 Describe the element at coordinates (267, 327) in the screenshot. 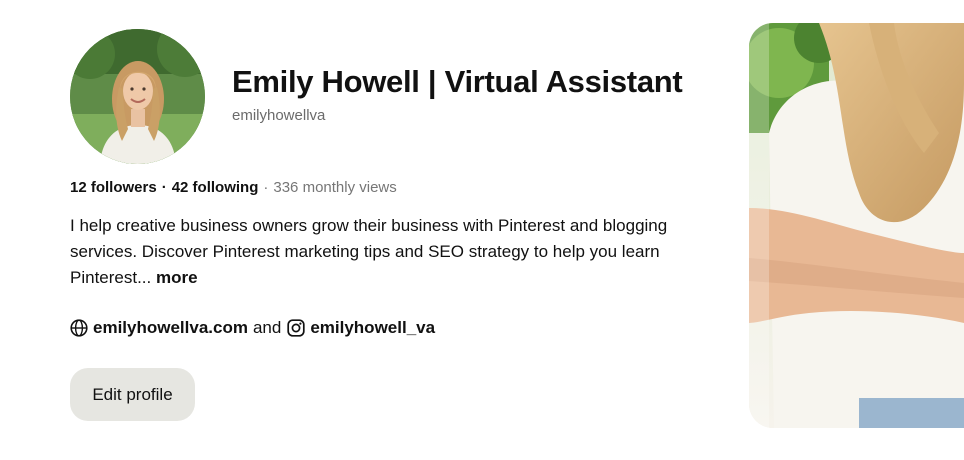

I see `links-connector: and` at that location.